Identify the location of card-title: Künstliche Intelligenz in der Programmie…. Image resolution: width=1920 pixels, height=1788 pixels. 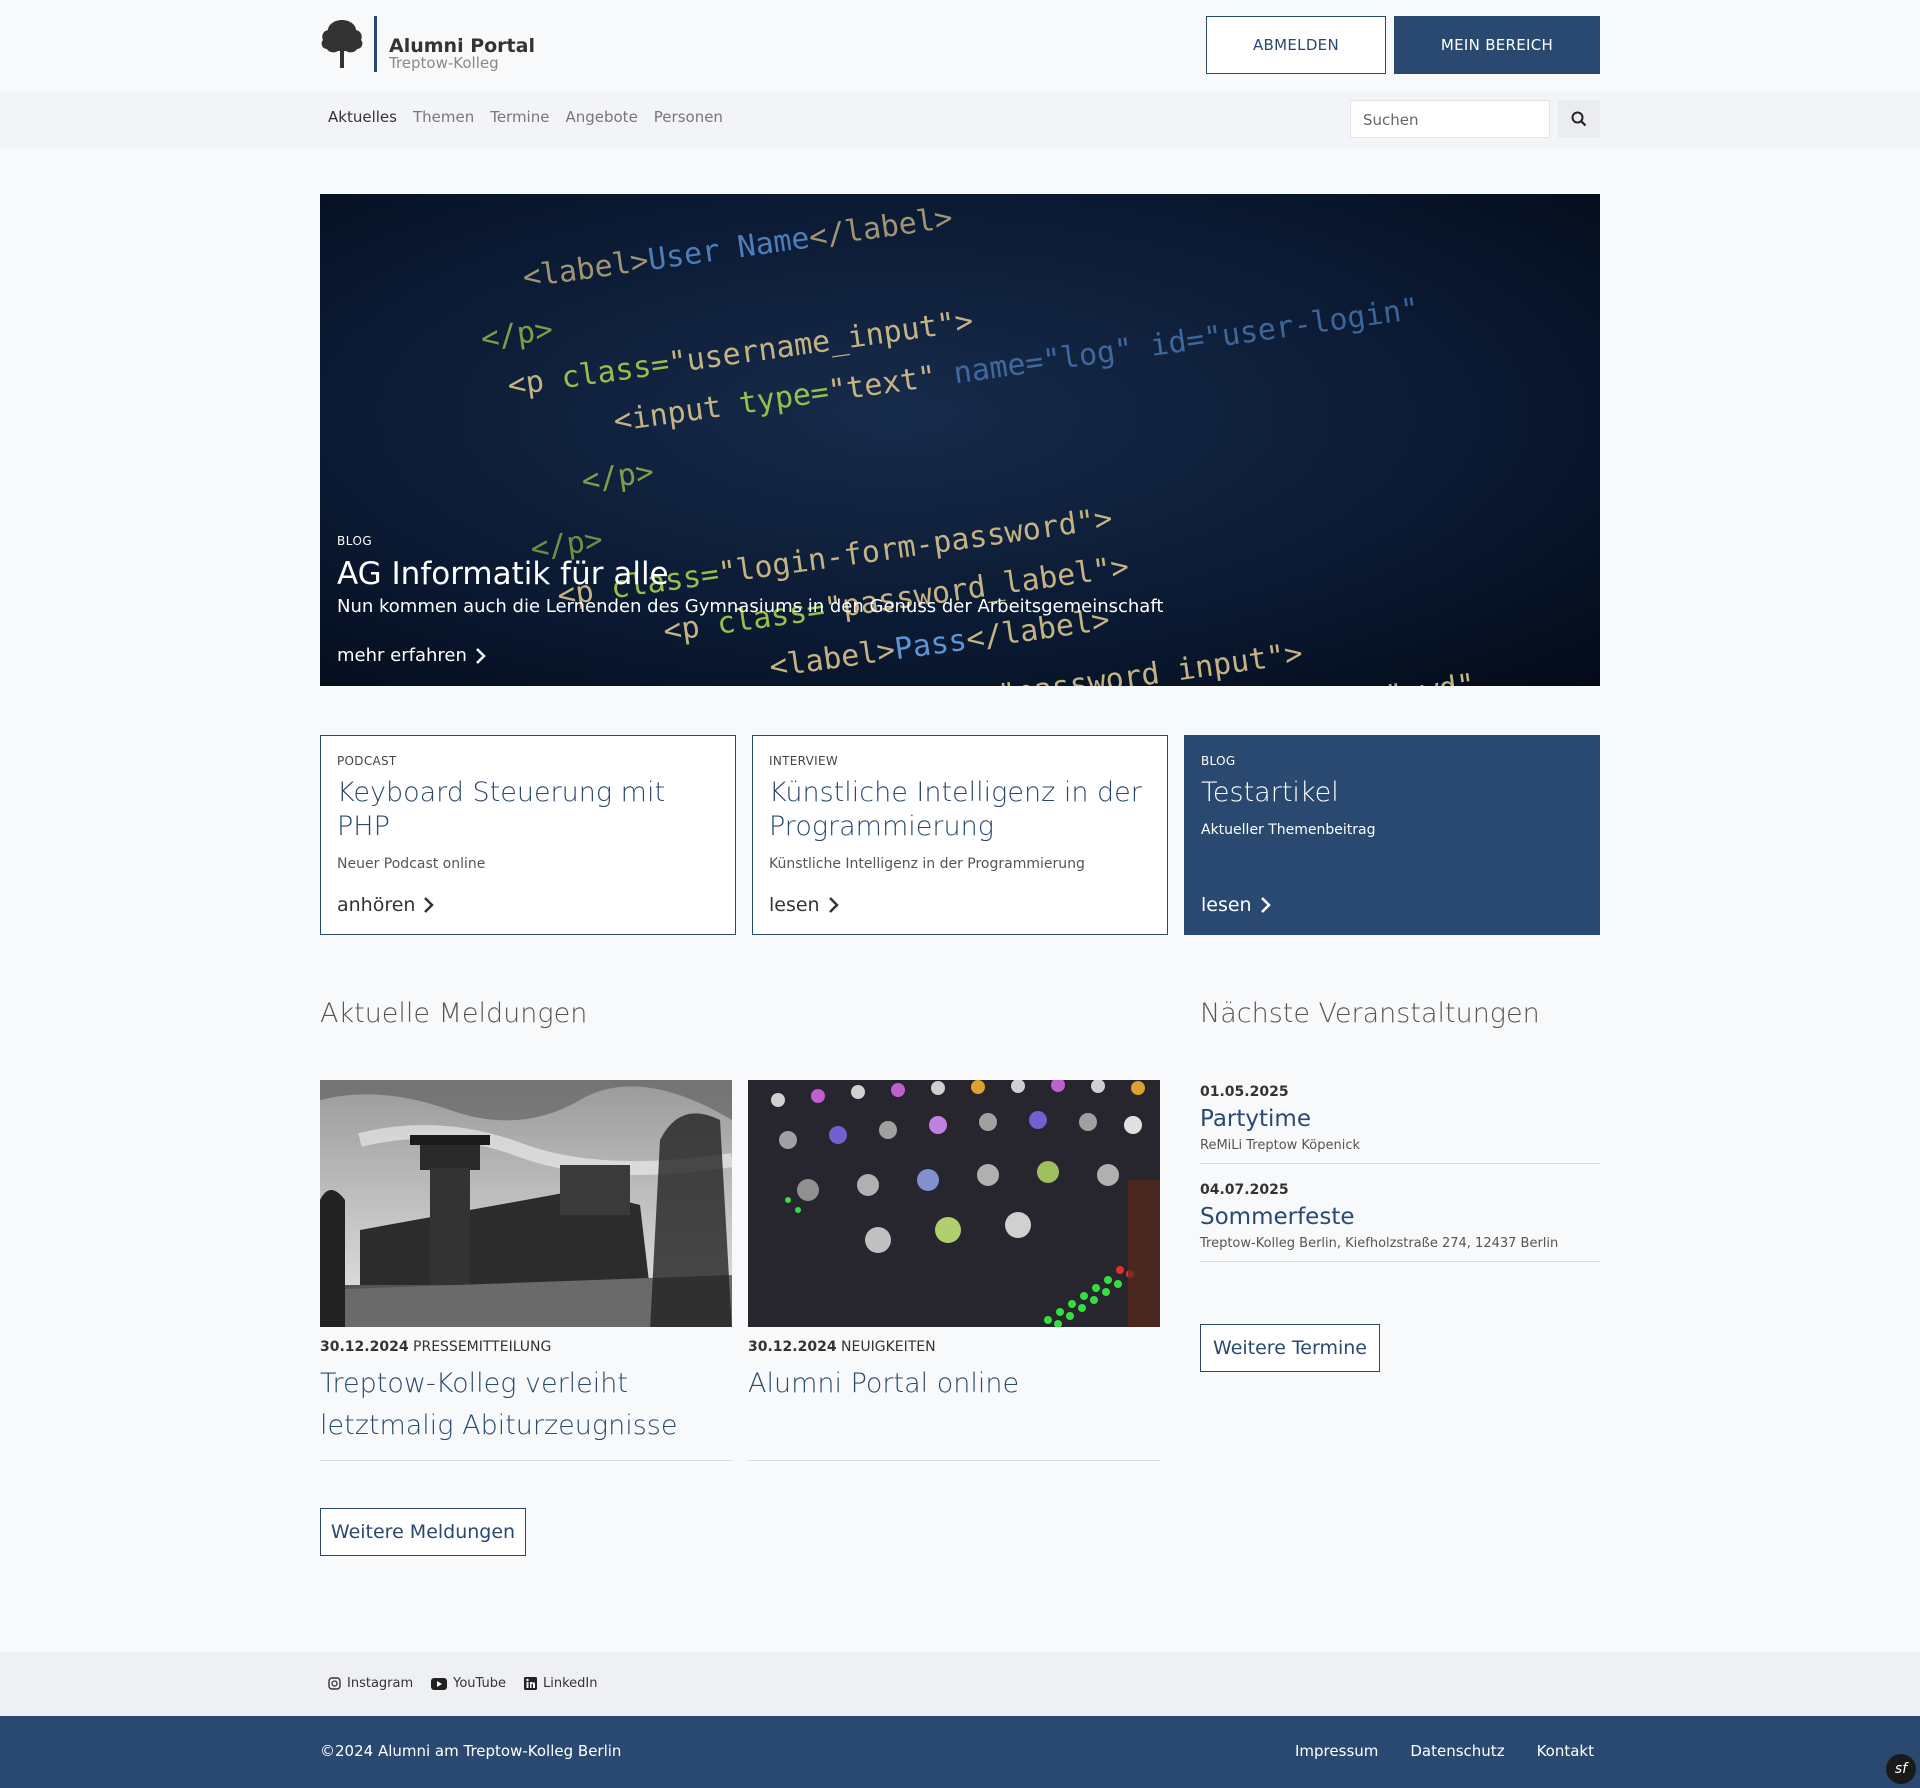
(955, 809).